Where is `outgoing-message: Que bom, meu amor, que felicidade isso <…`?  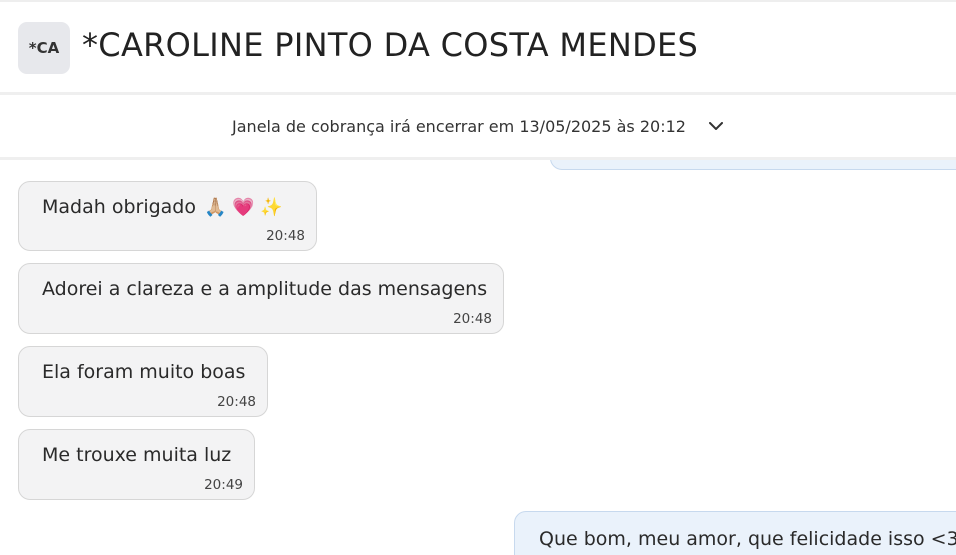
outgoing-message: Que bom, meu amor, que felicidade isso <… is located at coordinates (735, 533).